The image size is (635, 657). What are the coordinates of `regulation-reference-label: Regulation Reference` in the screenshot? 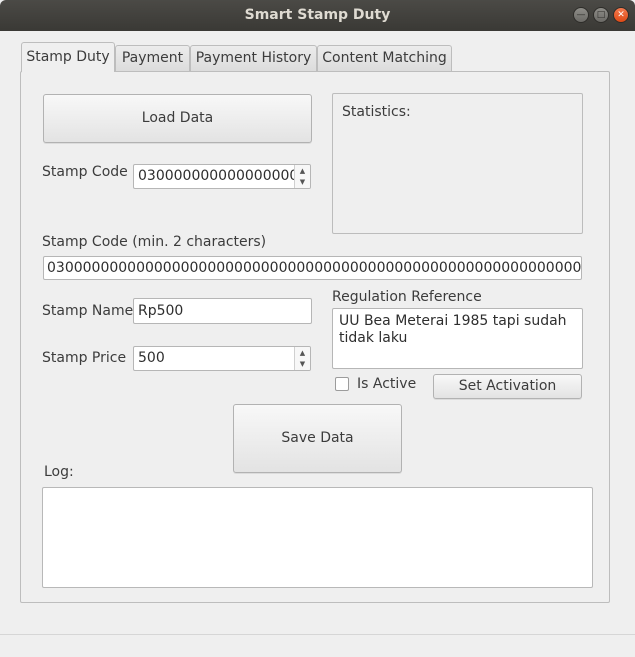 It's located at (407, 297).